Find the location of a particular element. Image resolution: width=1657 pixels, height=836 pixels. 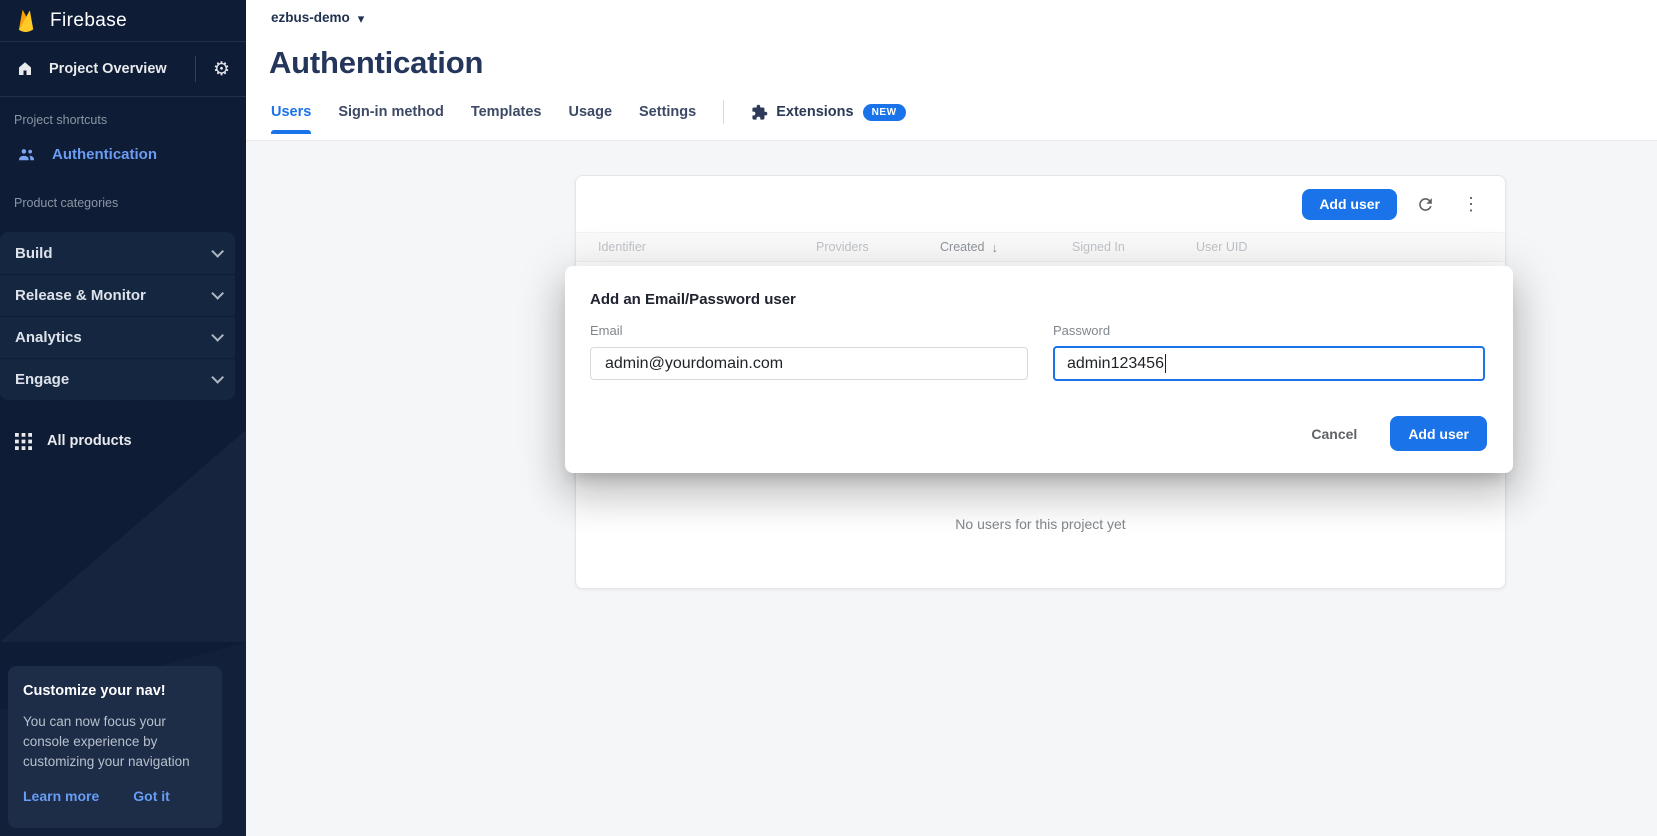

email-label: Email is located at coordinates (606, 330).